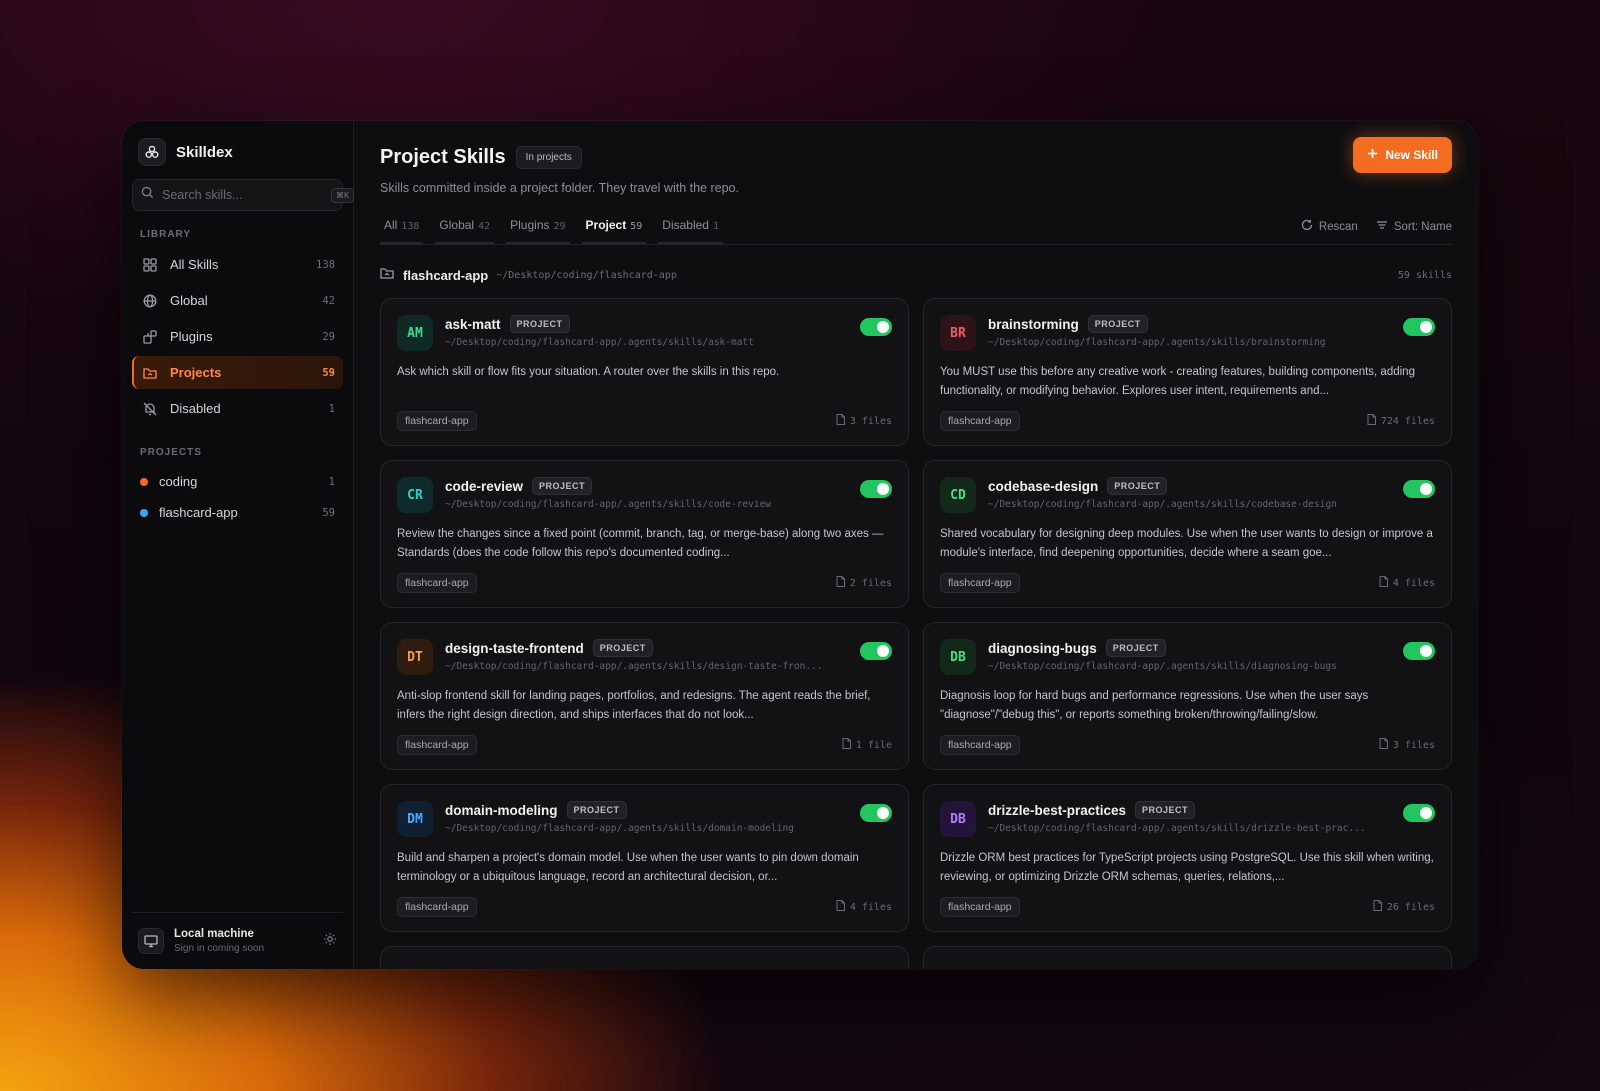  Describe the element at coordinates (1407, 745) in the screenshot. I see `file-count: 3 files` at that location.